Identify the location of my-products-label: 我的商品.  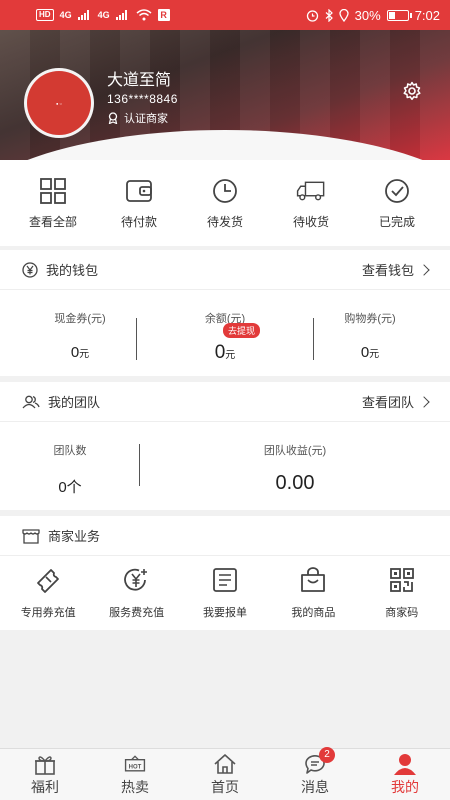
(313, 613).